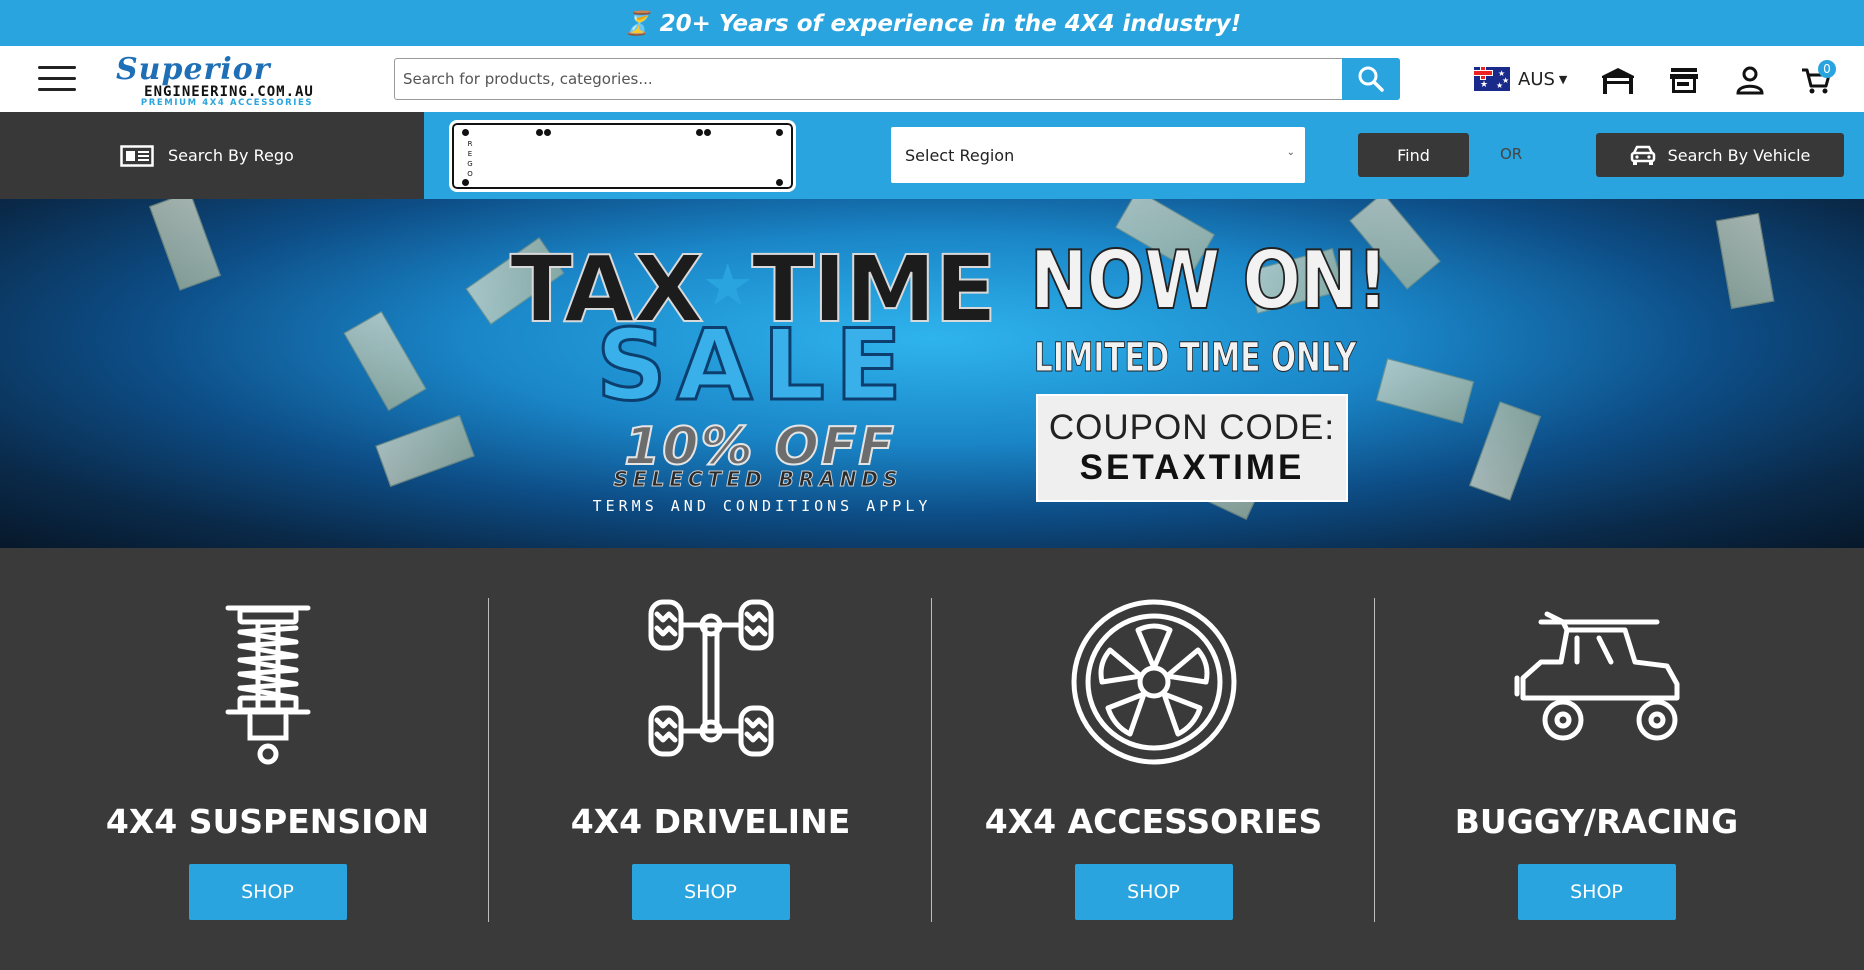 The height and width of the screenshot is (970, 1864). Describe the element at coordinates (1752, 80) in the screenshot. I see `account-icon` at that location.